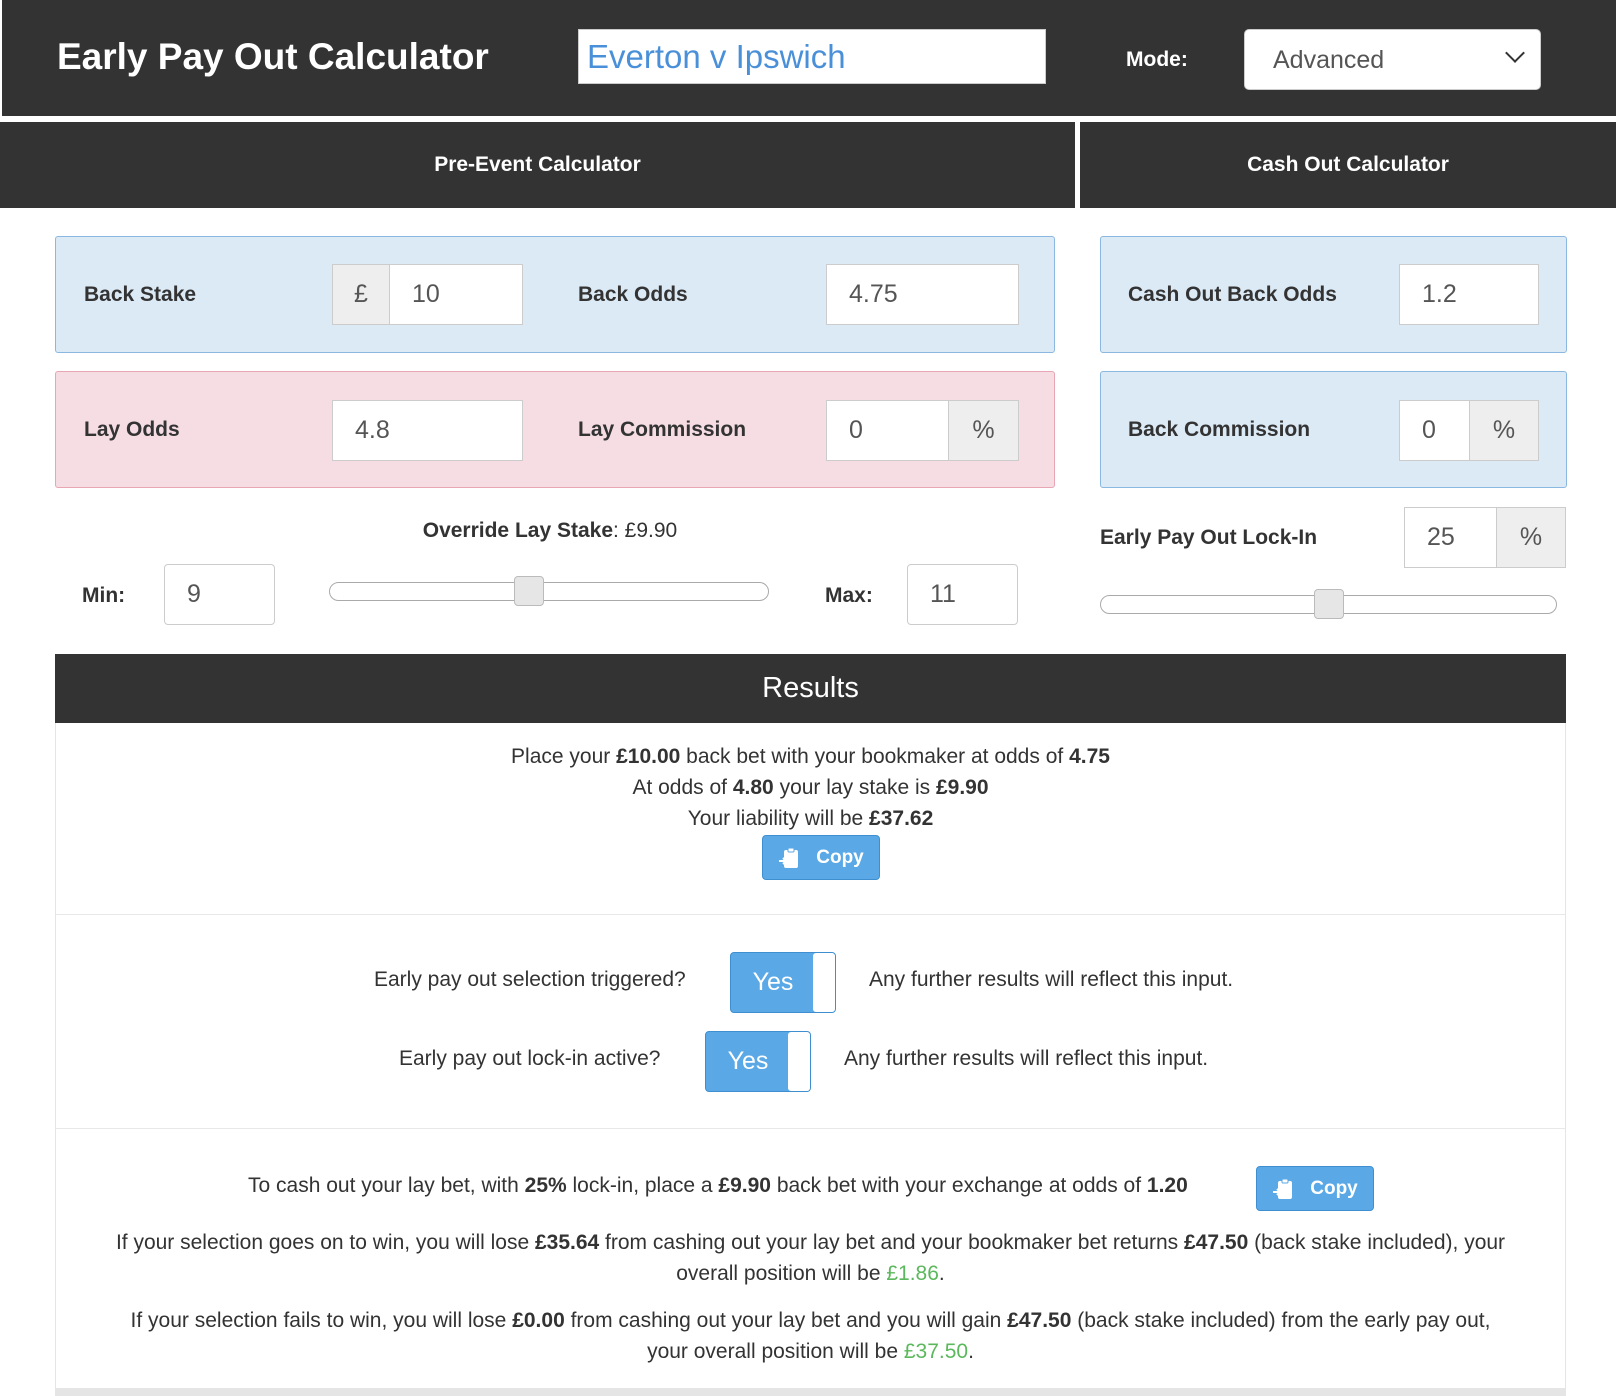  Describe the element at coordinates (555, 294) in the screenshot. I see `back-bet-panel: Back Stake £ 10 Back Odds 4.75` at that location.